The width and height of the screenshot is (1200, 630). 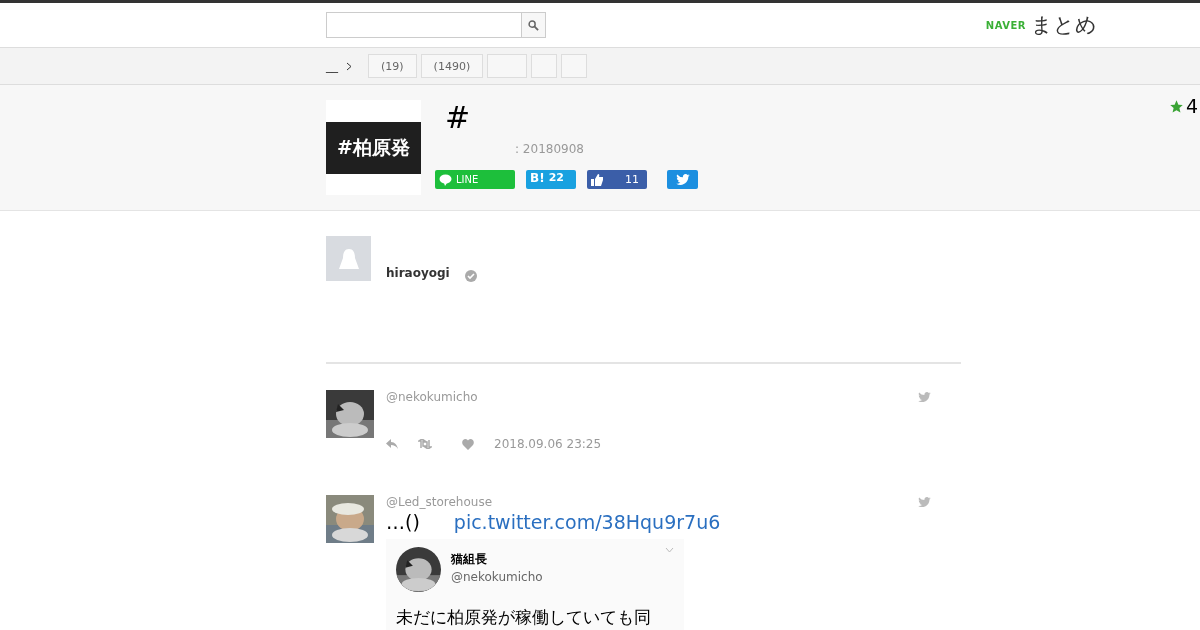 What do you see at coordinates (497, 577) in the screenshot?
I see `embed-handle: @nekokumicho` at bounding box center [497, 577].